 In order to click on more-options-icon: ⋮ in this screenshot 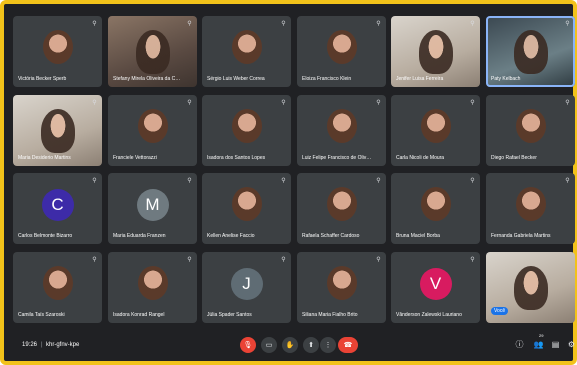, I will do `click(328, 345)`.